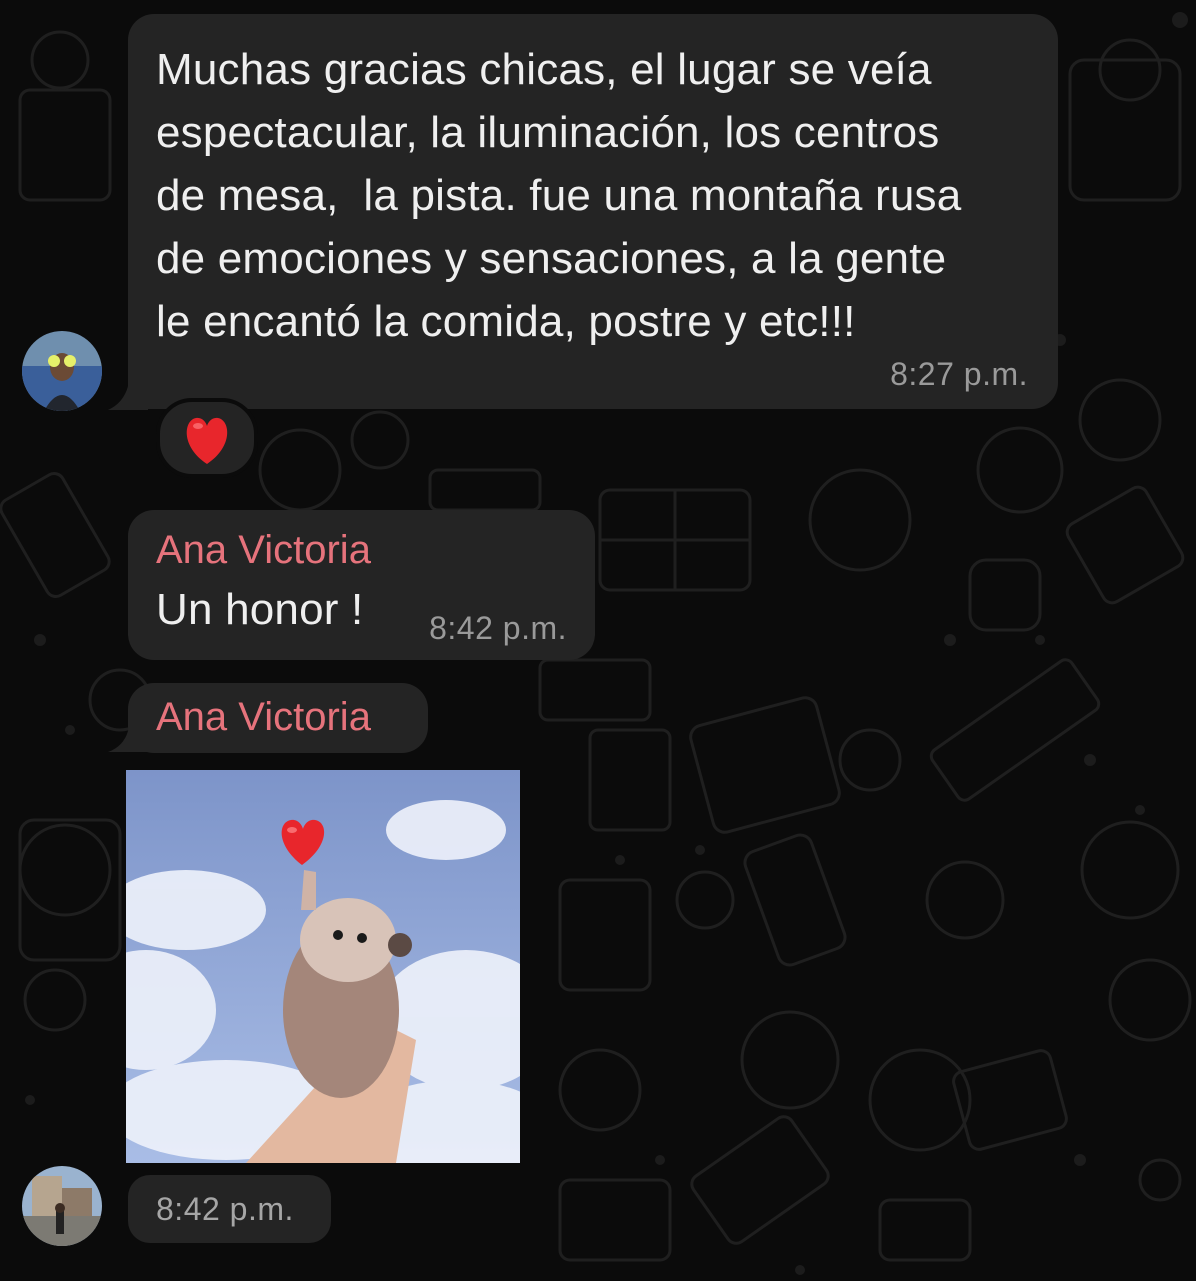  I want to click on message-line: de mesa, la pista. fue una montaña rusa, so click(559, 195).